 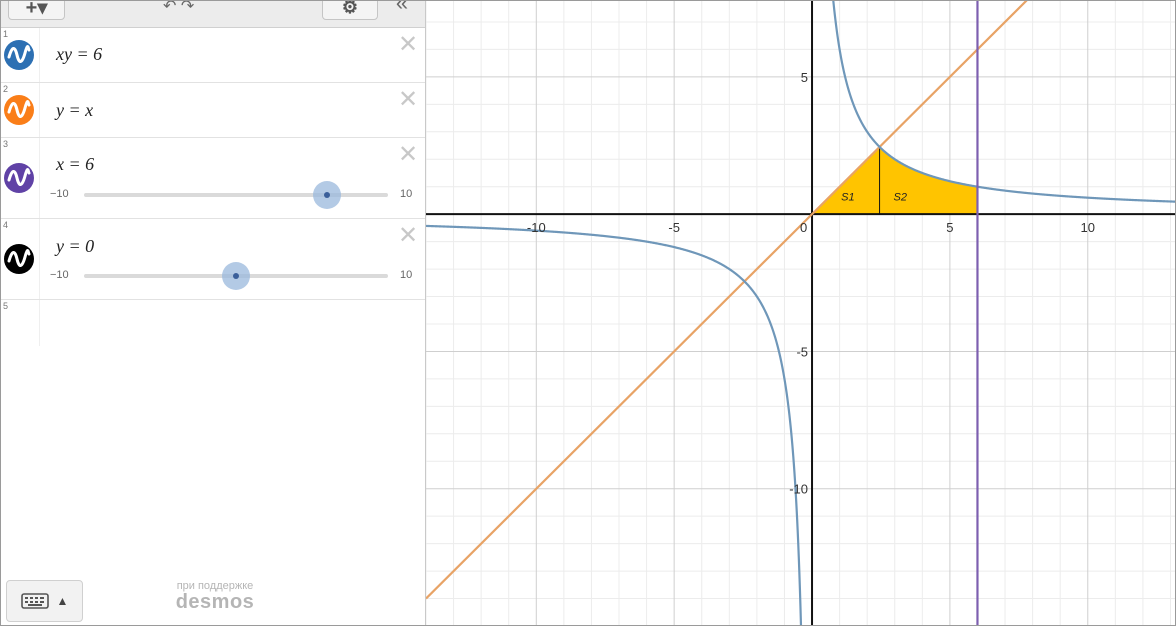 I want to click on y-tick-label: -10, so click(x=798, y=489).